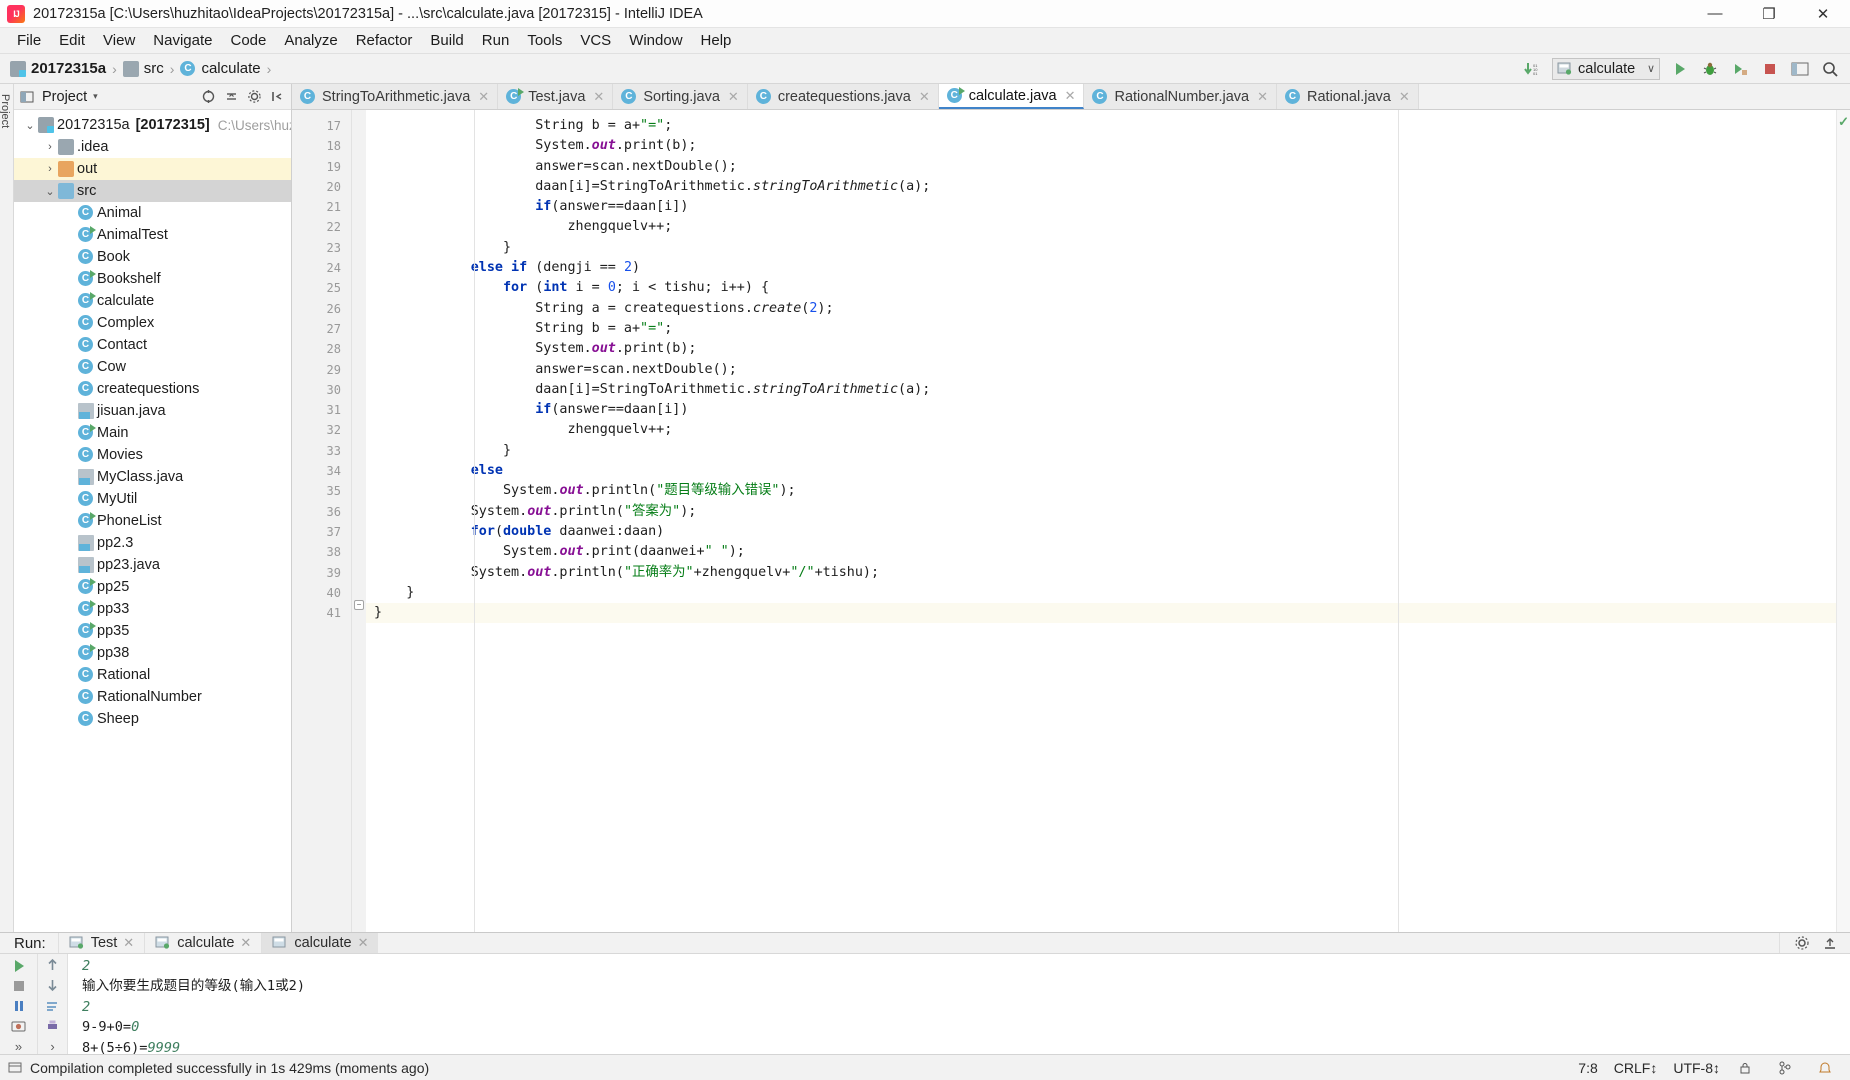 This screenshot has width=1850, height=1080. I want to click on line-number: 33, so click(321, 451).